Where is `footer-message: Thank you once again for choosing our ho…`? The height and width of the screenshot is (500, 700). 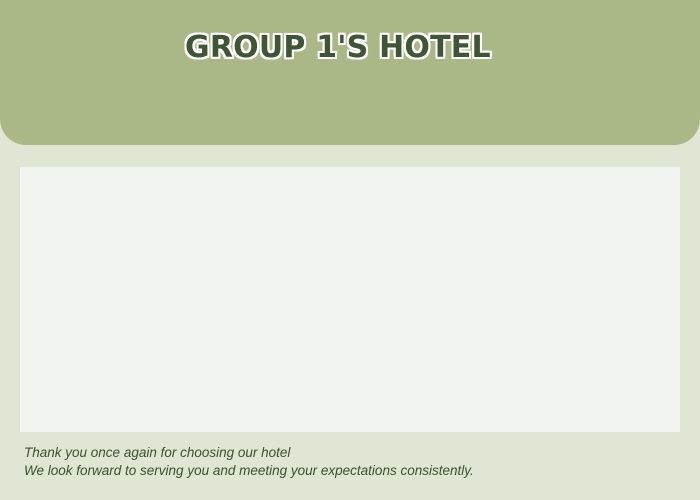
footer-message: Thank you once again for choosing our ho… is located at coordinates (354, 462).